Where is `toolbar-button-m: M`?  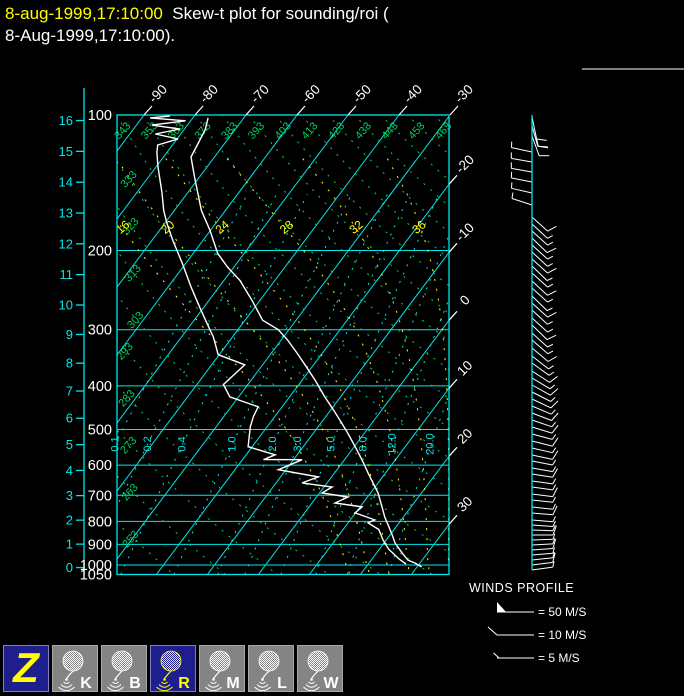 toolbar-button-m: M is located at coordinates (222, 668).